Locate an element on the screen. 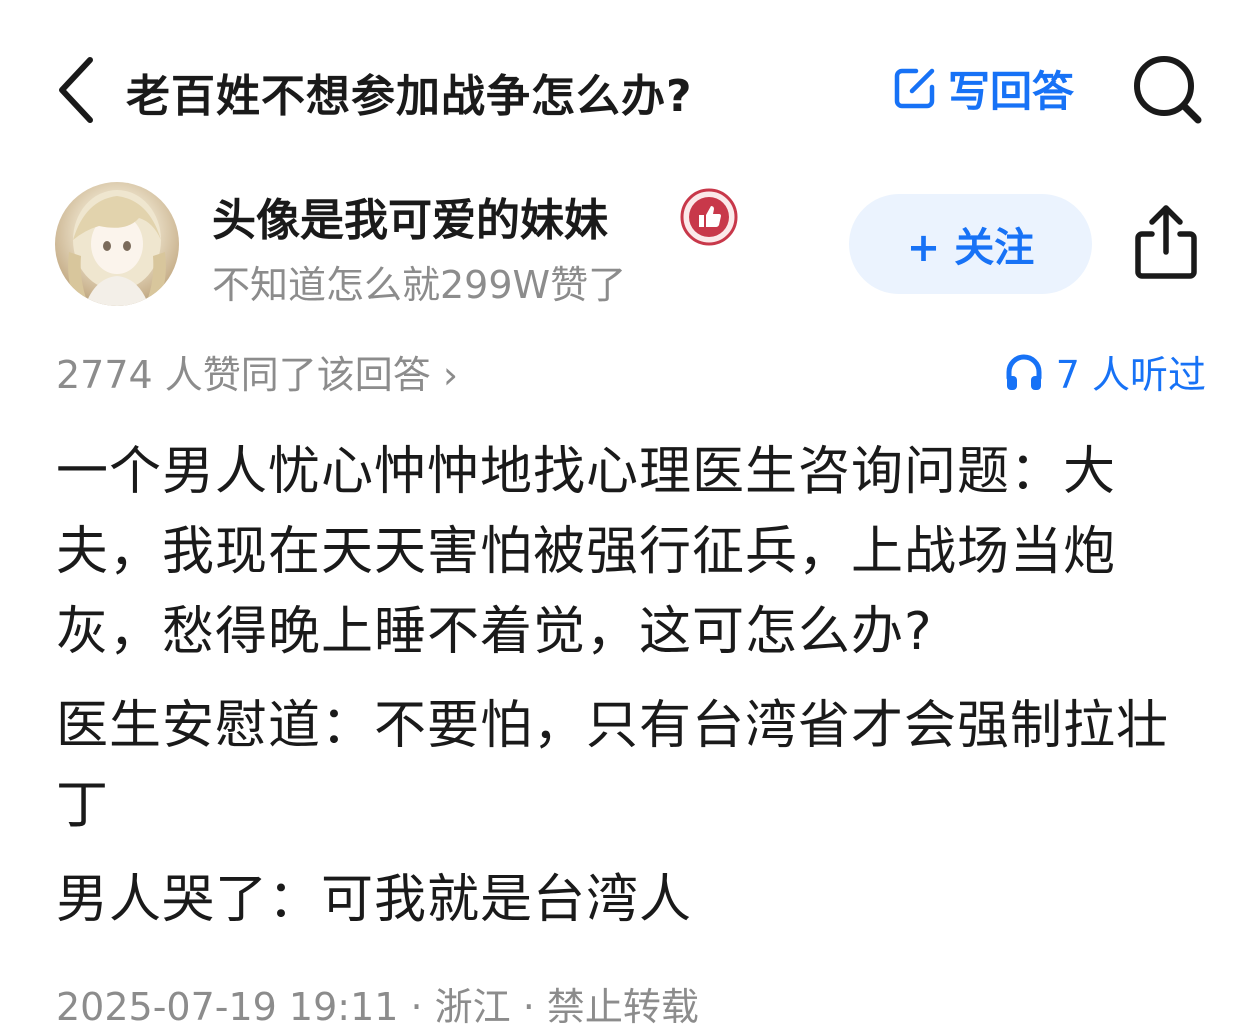 The image size is (1260, 1035). search-icon is located at coordinates (1168, 90).